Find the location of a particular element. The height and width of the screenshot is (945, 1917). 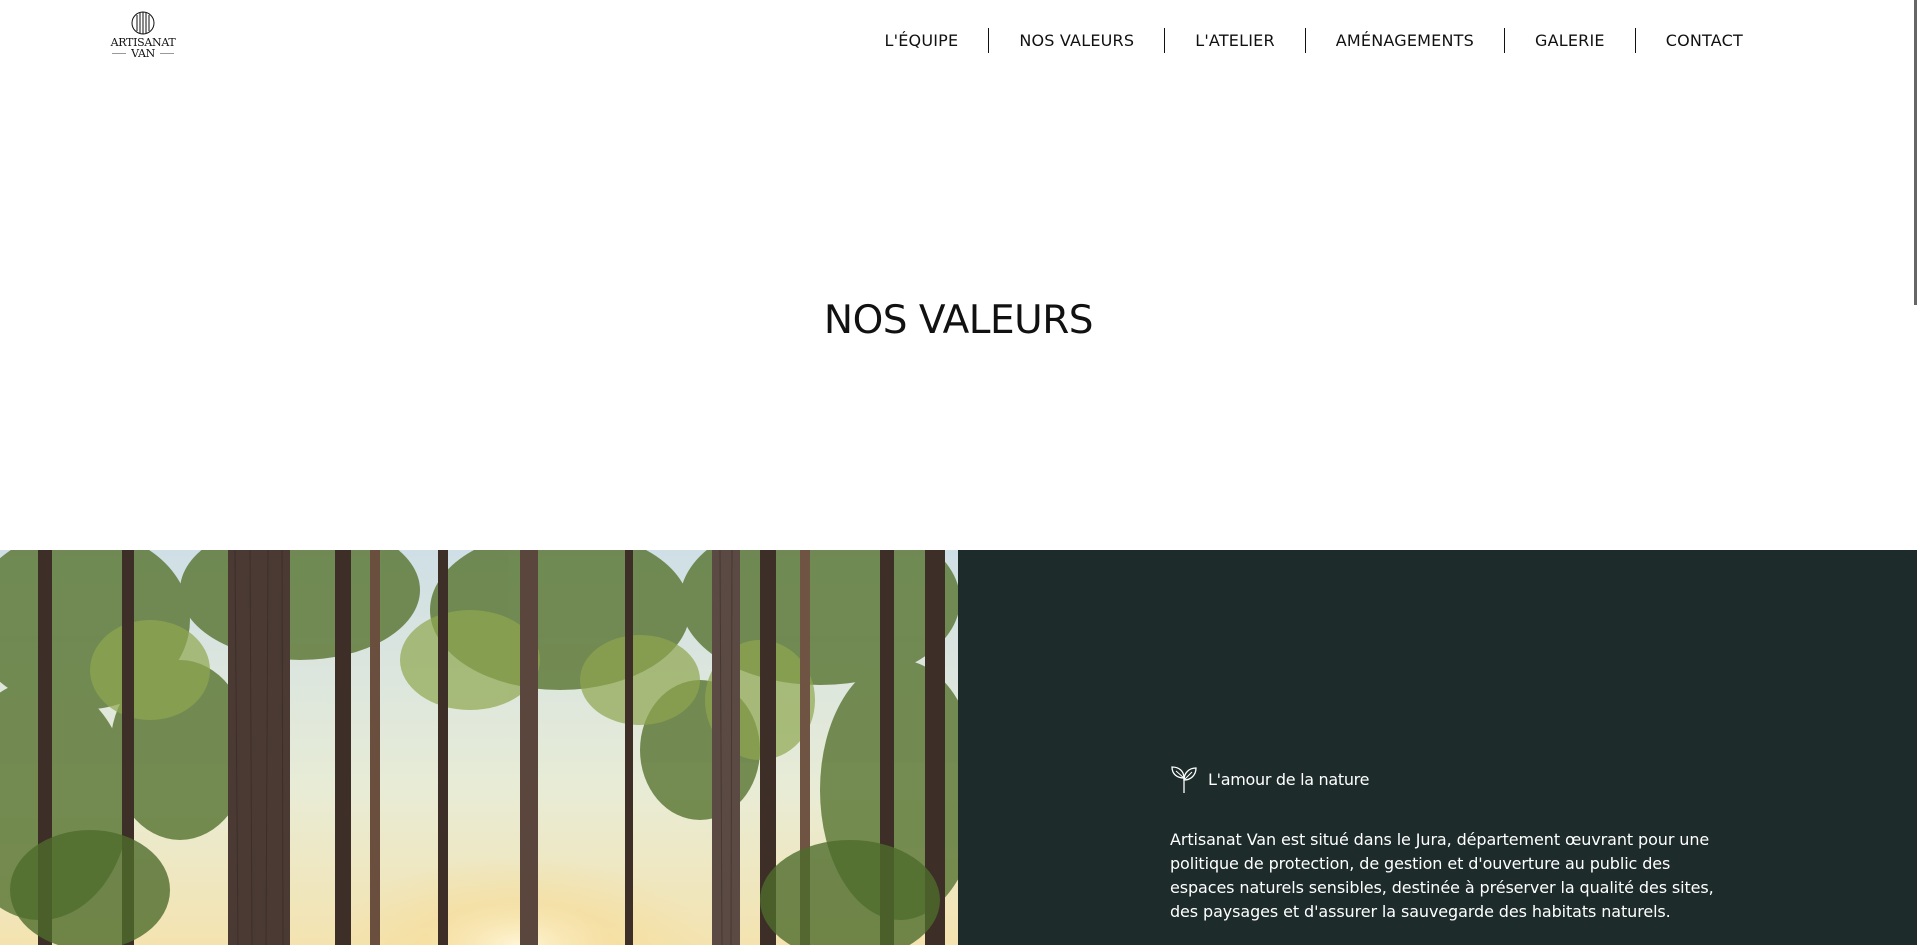

nav-item-equipe: L'ÉQUIPE is located at coordinates (922, 40).